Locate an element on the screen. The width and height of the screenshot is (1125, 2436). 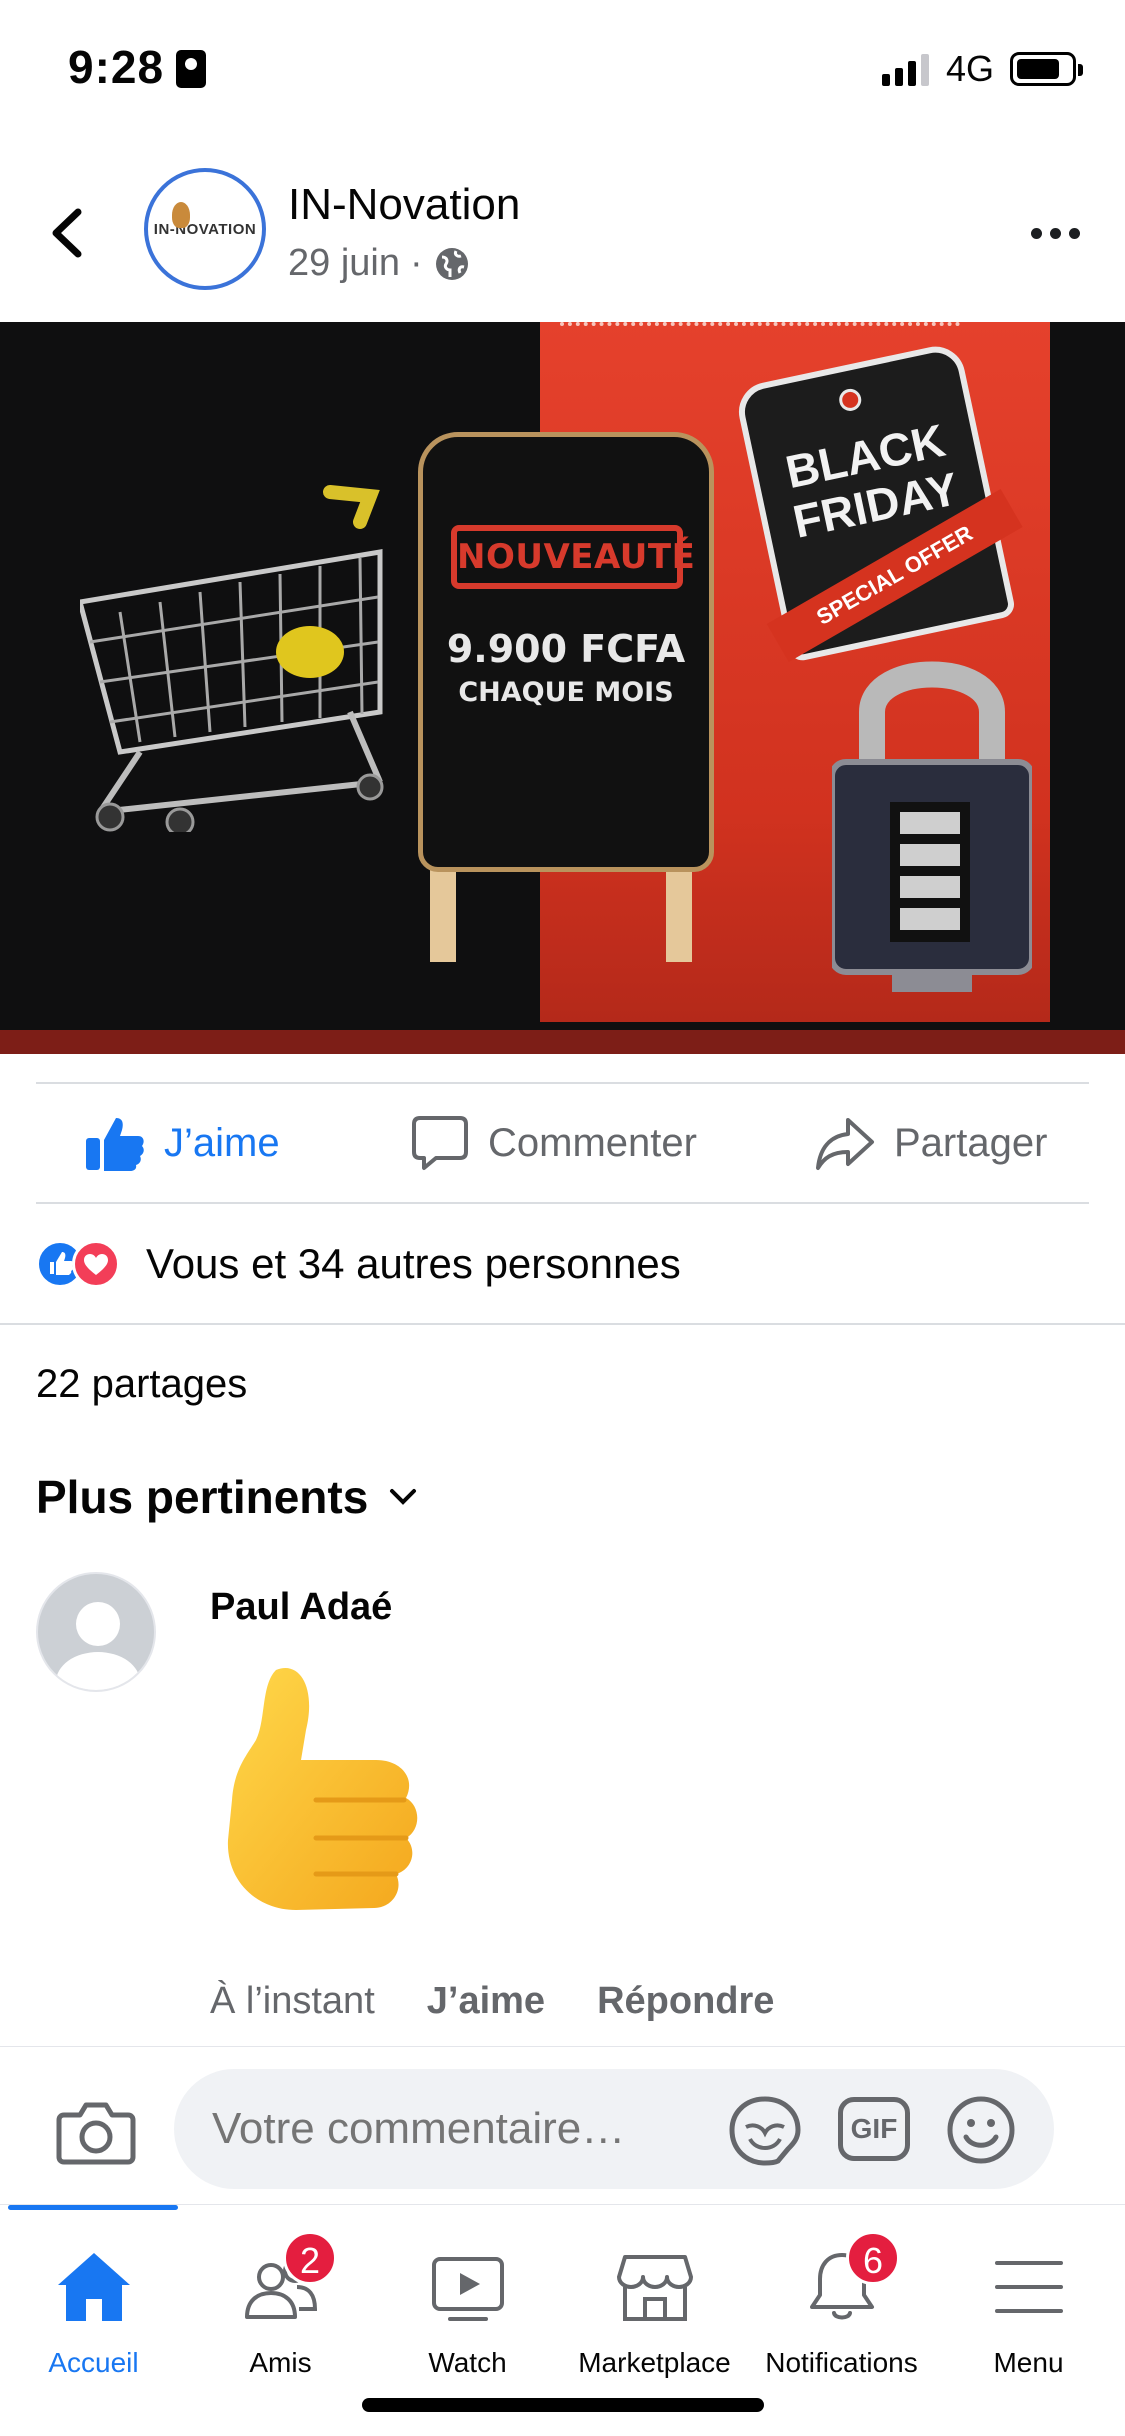
home-icon is located at coordinates (93, 2287).